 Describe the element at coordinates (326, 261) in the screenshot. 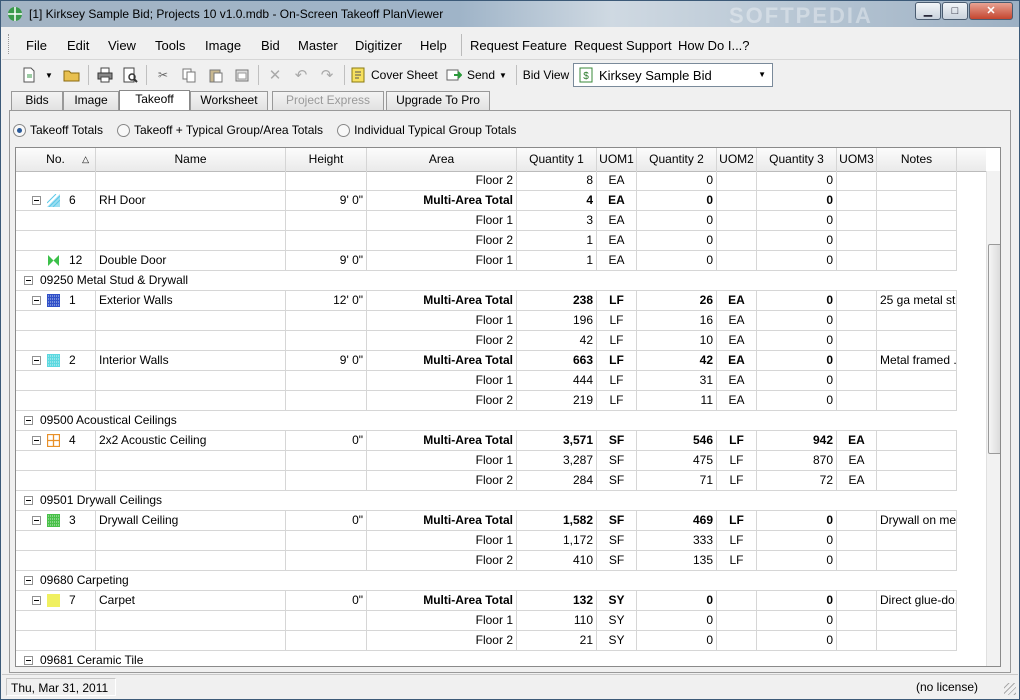

I see `cell-height: 9' 0"` at that location.